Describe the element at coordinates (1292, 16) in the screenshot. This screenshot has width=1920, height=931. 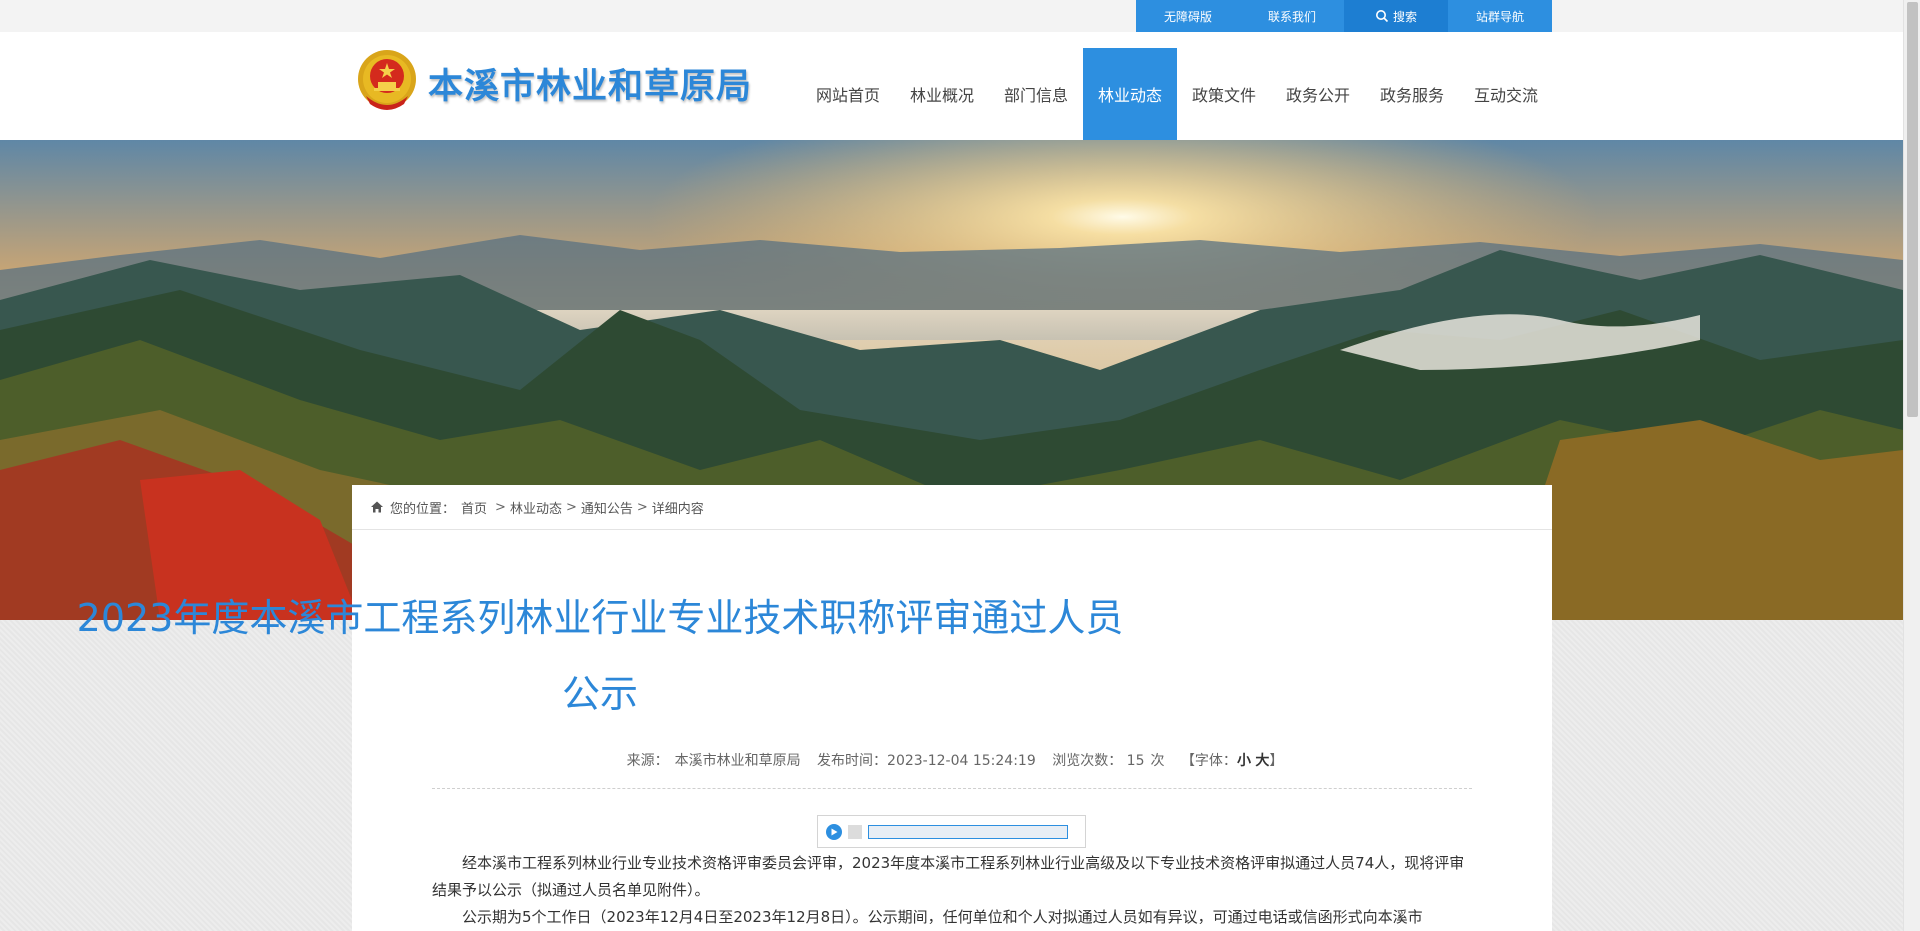
I see `contact-us-link: 联系我们` at that location.